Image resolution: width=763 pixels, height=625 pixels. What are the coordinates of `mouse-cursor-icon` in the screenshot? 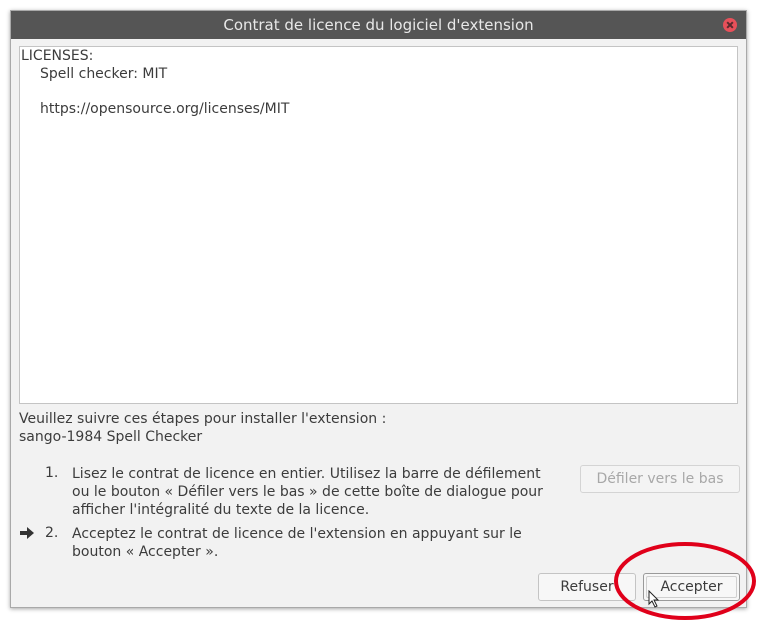 It's located at (654, 599).